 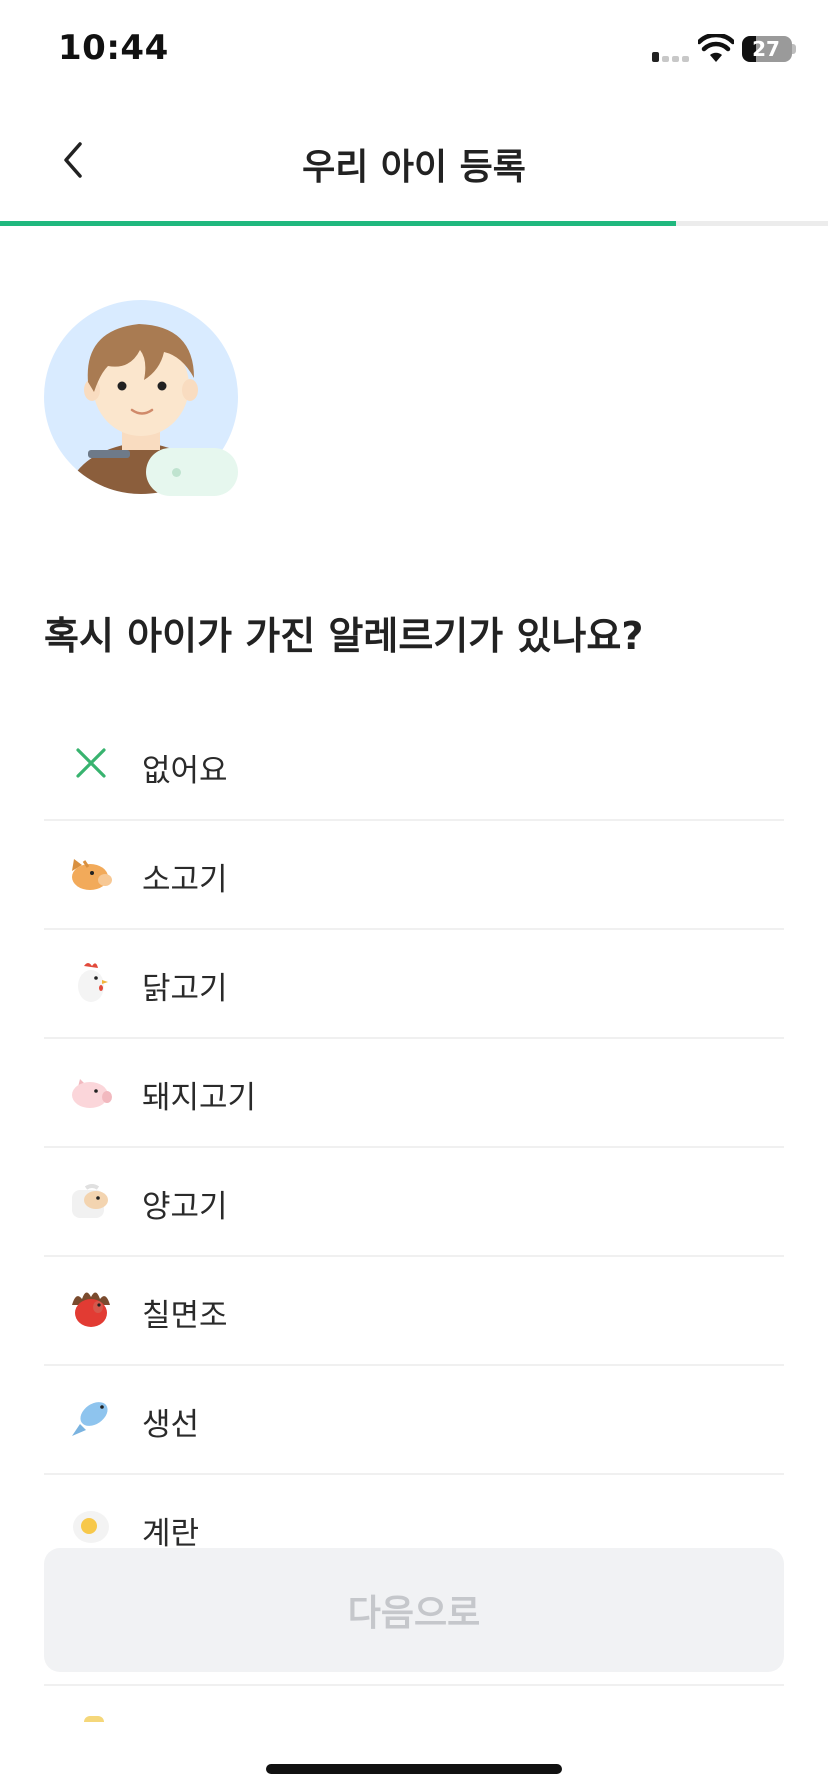 I want to click on close-x-icon, so click(x=91, y=763).